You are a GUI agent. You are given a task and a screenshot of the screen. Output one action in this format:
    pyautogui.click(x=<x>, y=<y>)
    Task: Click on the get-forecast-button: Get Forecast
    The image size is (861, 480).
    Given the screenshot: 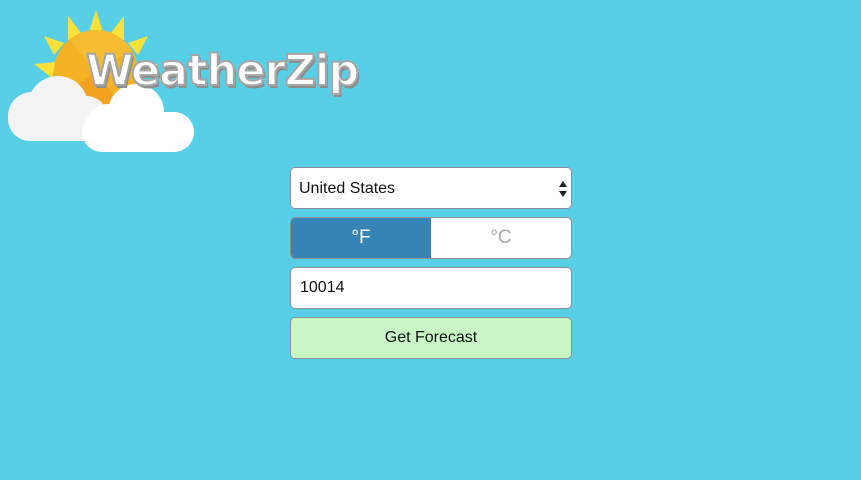 What is the action you would take?
    pyautogui.click(x=431, y=338)
    